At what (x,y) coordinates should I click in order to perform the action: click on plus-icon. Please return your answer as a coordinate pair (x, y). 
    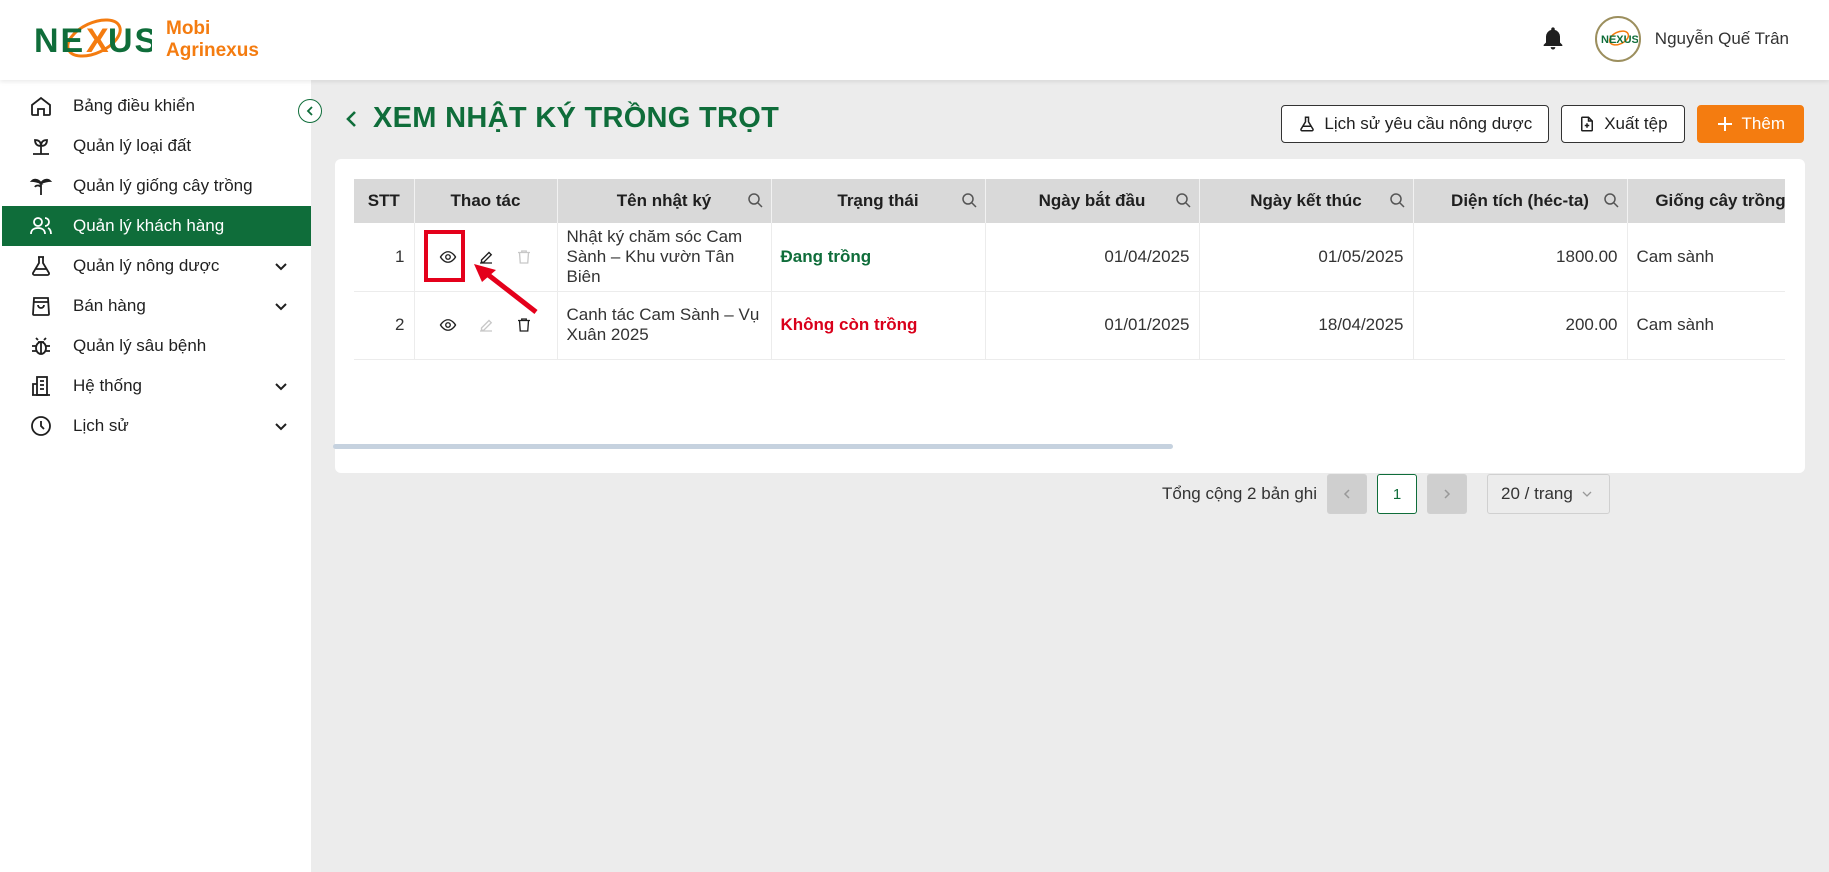
    Looking at the image, I should click on (1725, 124).